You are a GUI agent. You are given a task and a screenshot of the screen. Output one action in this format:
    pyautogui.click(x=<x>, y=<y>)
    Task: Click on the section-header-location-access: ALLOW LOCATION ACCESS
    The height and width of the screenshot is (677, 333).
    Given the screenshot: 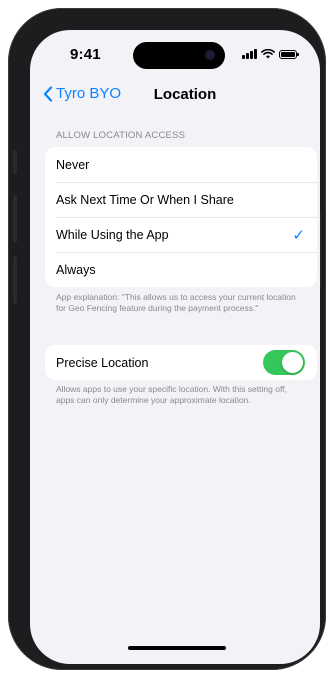 What is the action you would take?
    pyautogui.click(x=121, y=135)
    